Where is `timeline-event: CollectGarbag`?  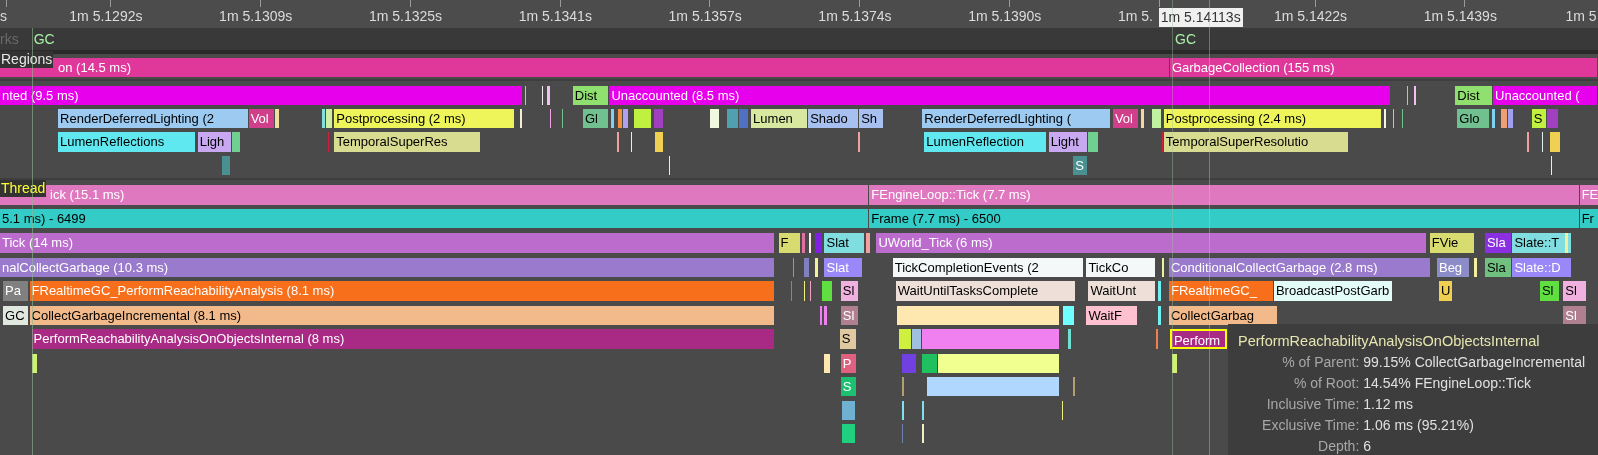
timeline-event: CollectGarbag is located at coordinates (1222, 315).